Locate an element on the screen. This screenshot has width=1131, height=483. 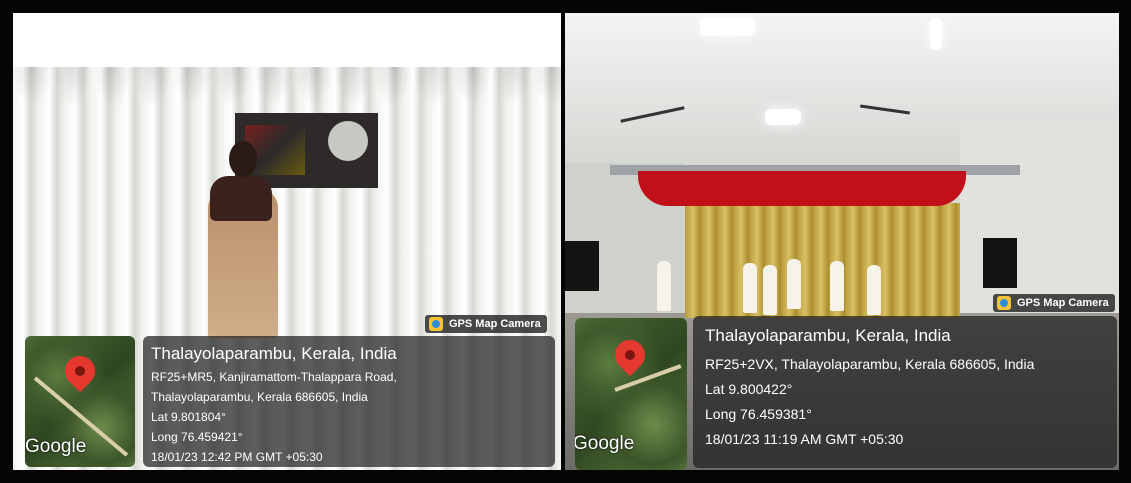
longitude: Long 76.459421° is located at coordinates (197, 437).